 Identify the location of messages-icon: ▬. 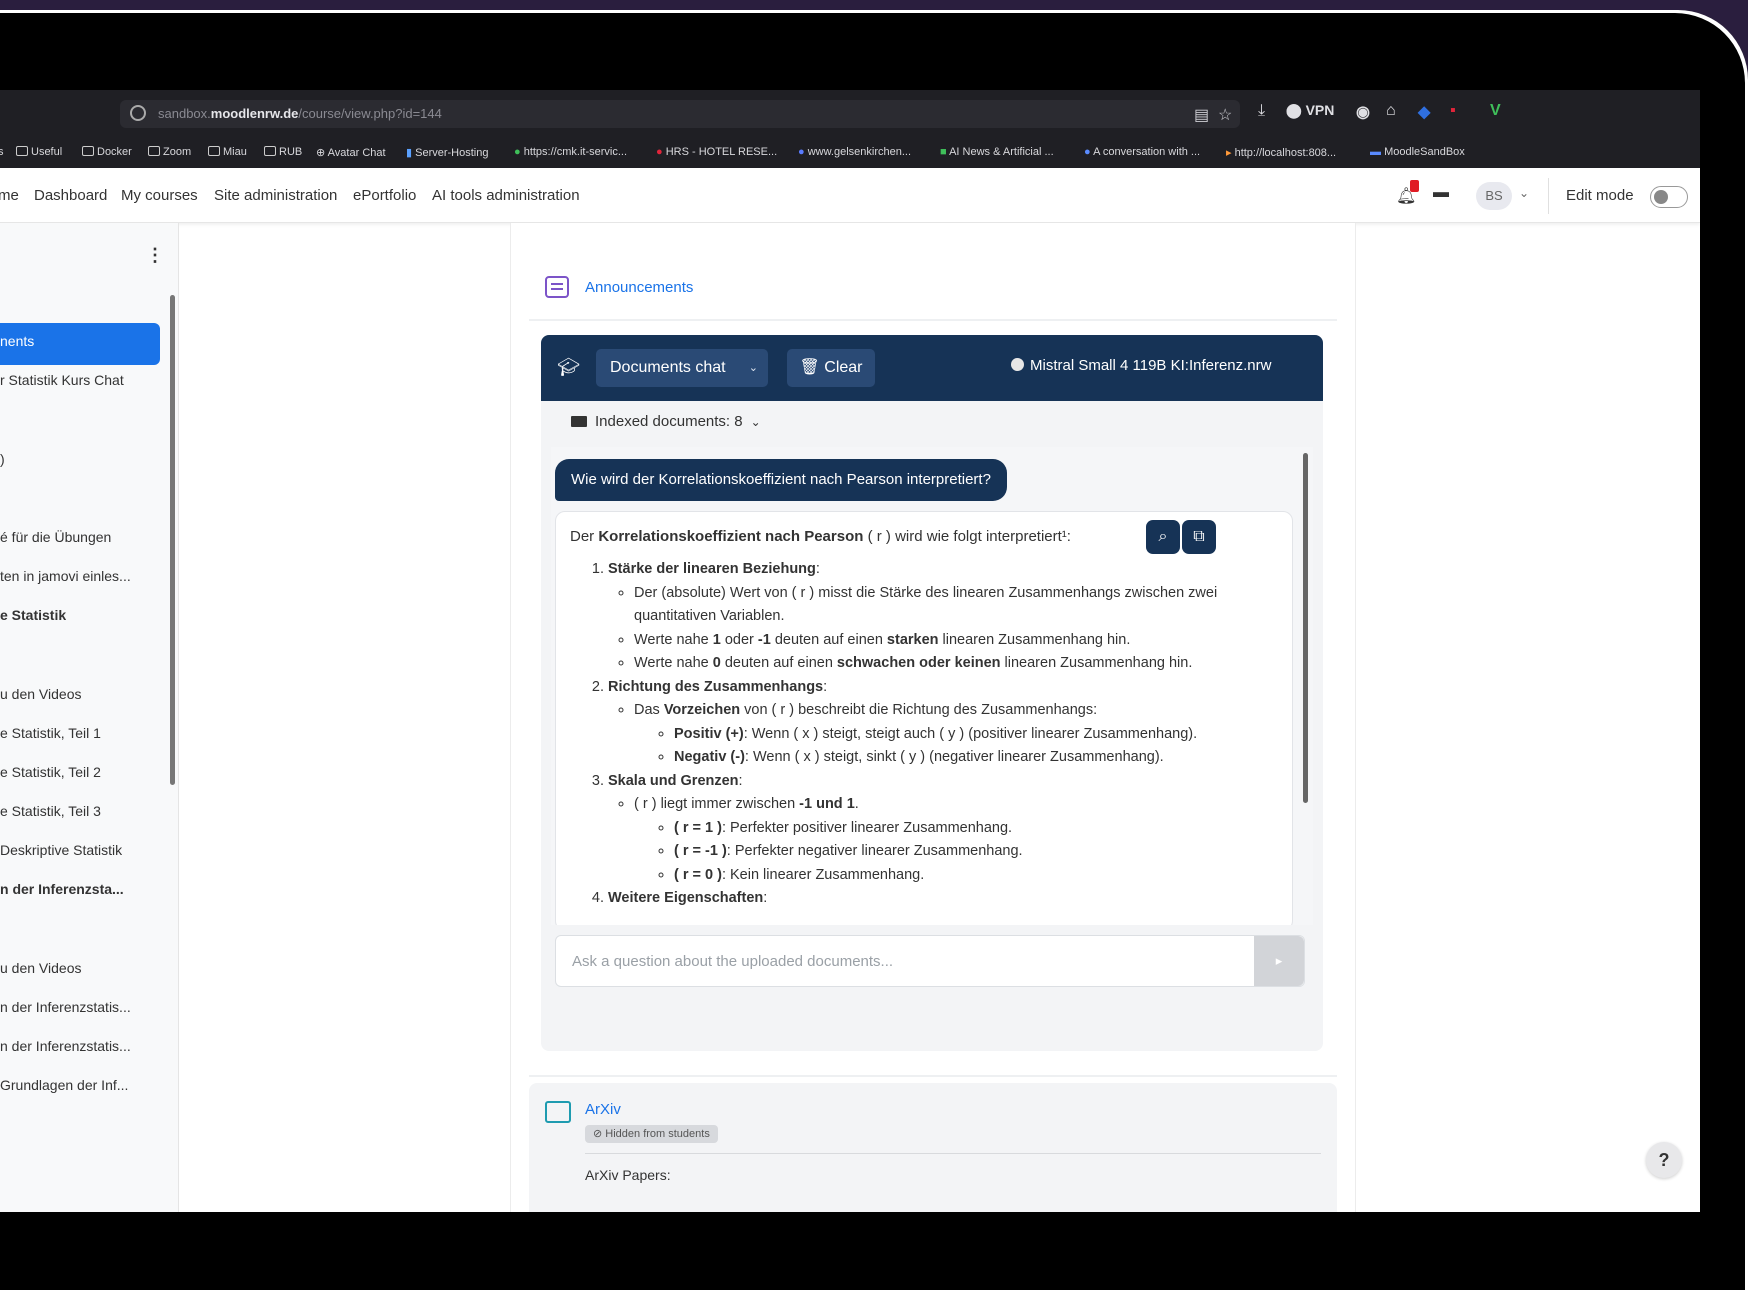
(1441, 193).